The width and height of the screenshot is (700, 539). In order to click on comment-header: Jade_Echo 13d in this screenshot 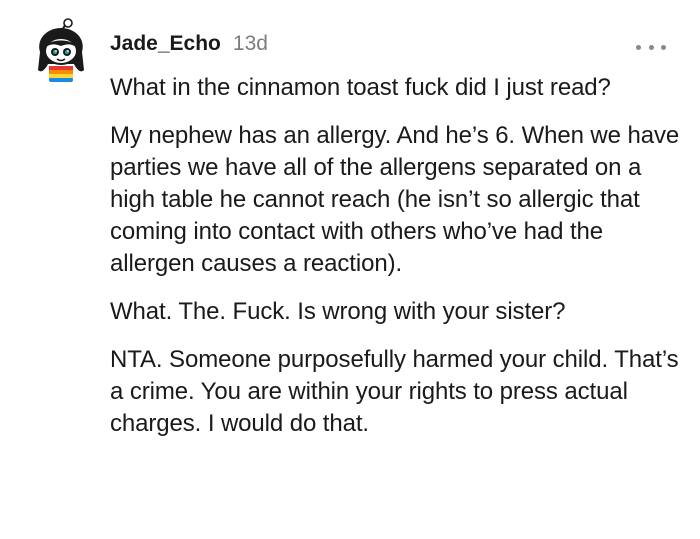, I will do `click(189, 47)`.